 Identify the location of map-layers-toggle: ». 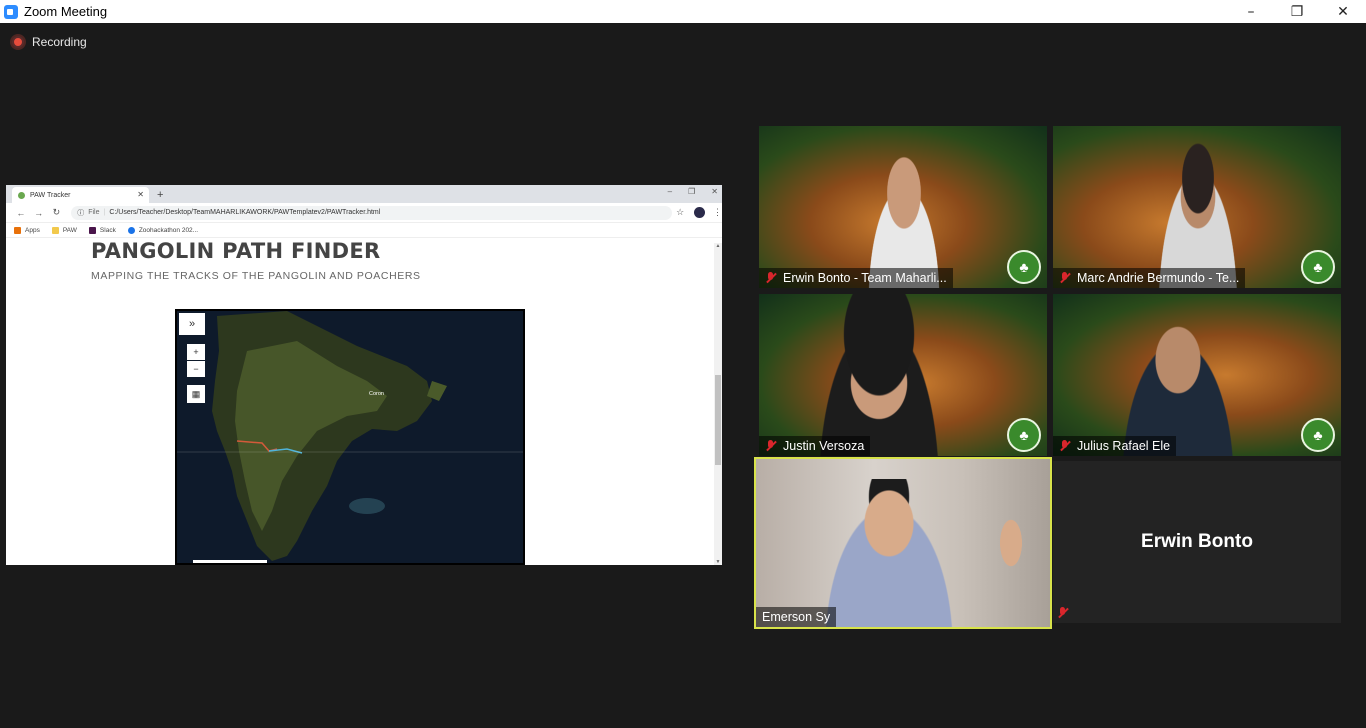
(192, 324).